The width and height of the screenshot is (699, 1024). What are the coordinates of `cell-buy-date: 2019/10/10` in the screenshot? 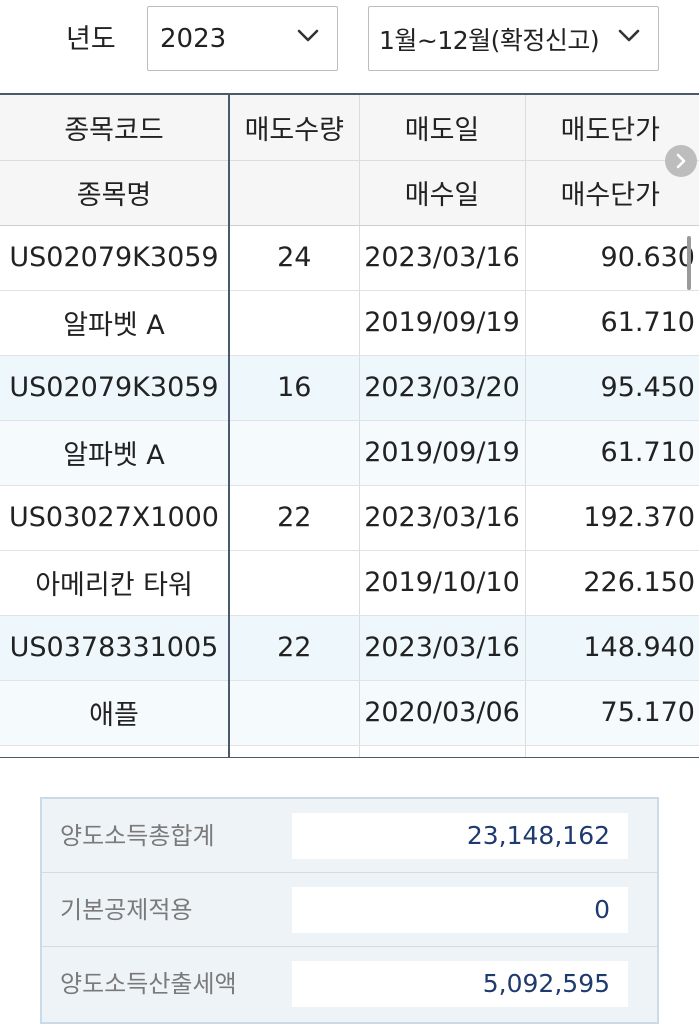 It's located at (442, 583).